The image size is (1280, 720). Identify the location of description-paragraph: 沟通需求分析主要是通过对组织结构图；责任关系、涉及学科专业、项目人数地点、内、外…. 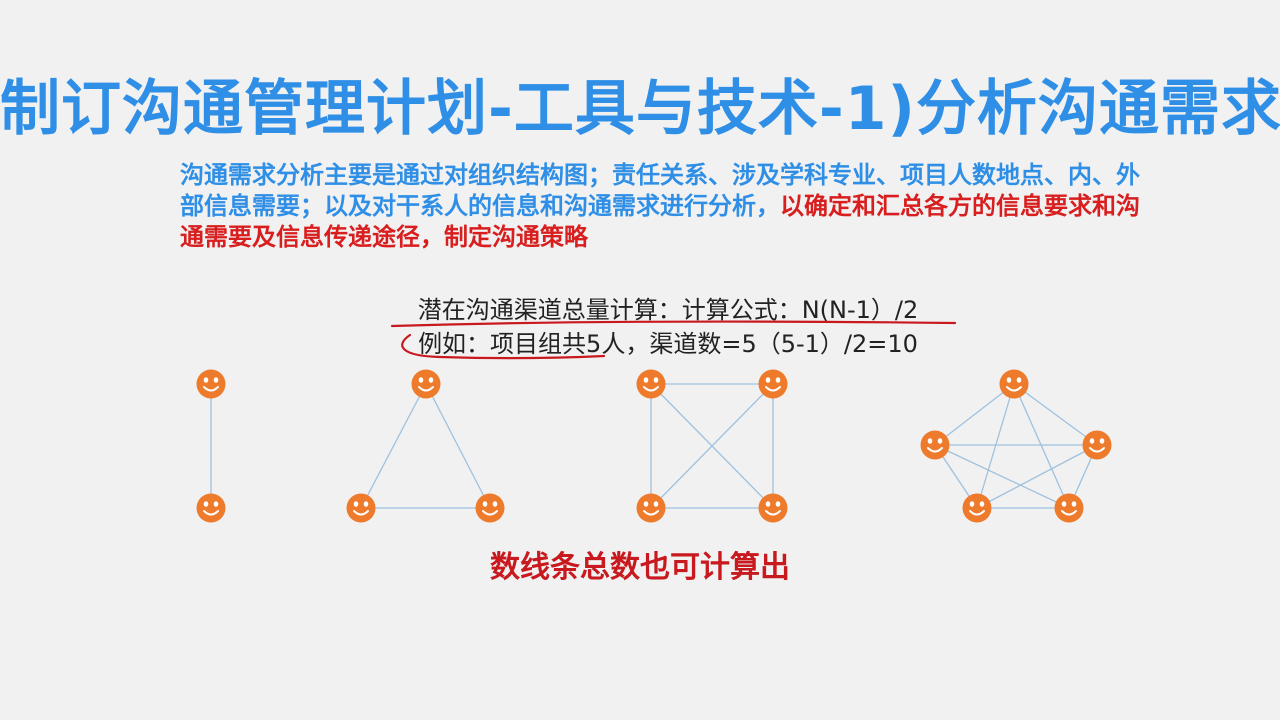
(670, 206).